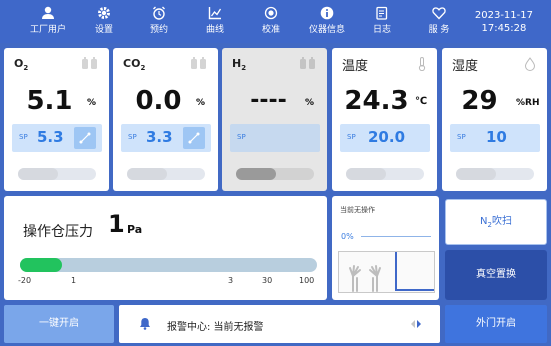 This screenshot has height=346, width=551. What do you see at coordinates (327, 22) in the screenshot?
I see `nav-item-device-info: 仪器信息` at bounding box center [327, 22].